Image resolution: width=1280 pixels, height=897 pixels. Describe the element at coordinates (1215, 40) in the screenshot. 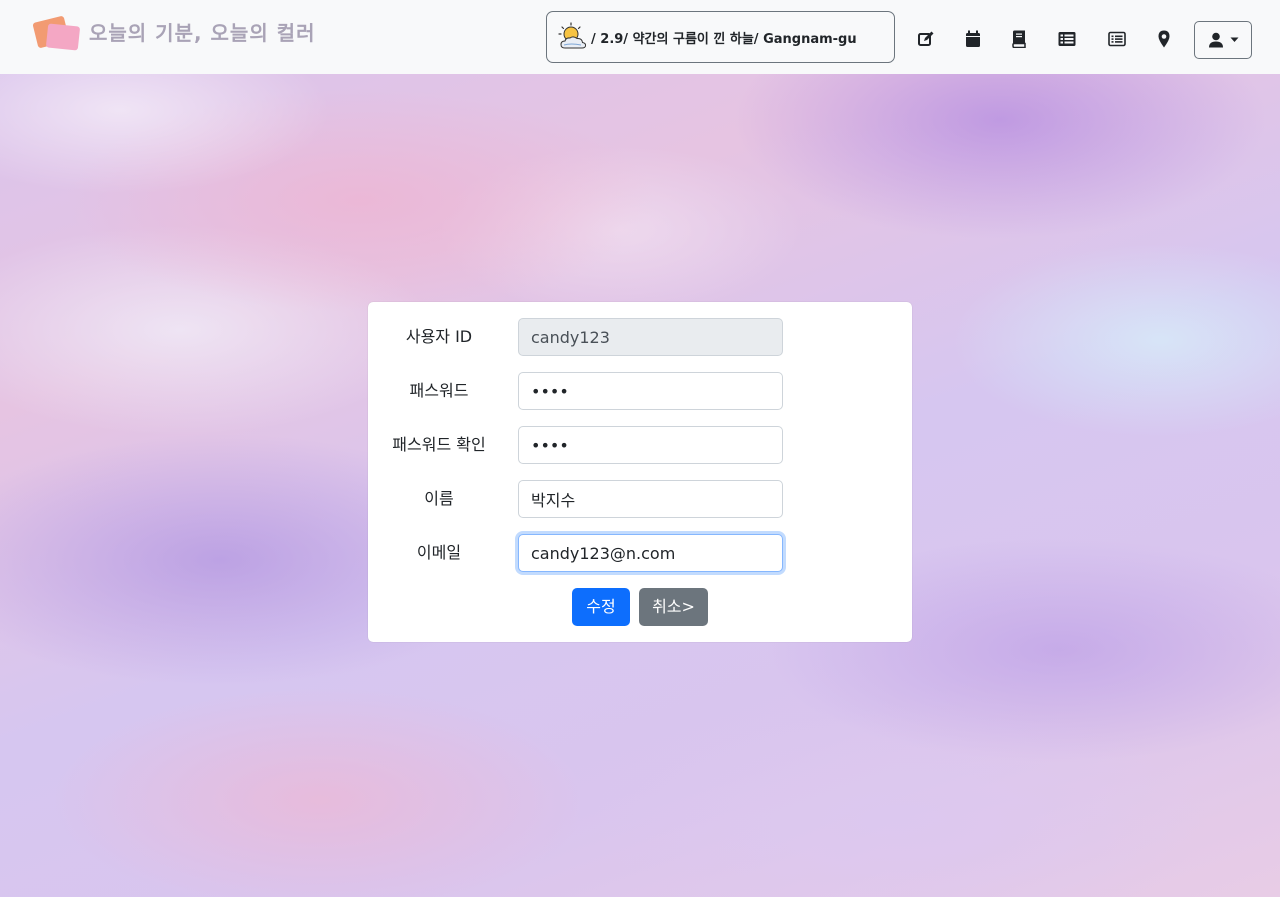

I see `user-icon` at that location.